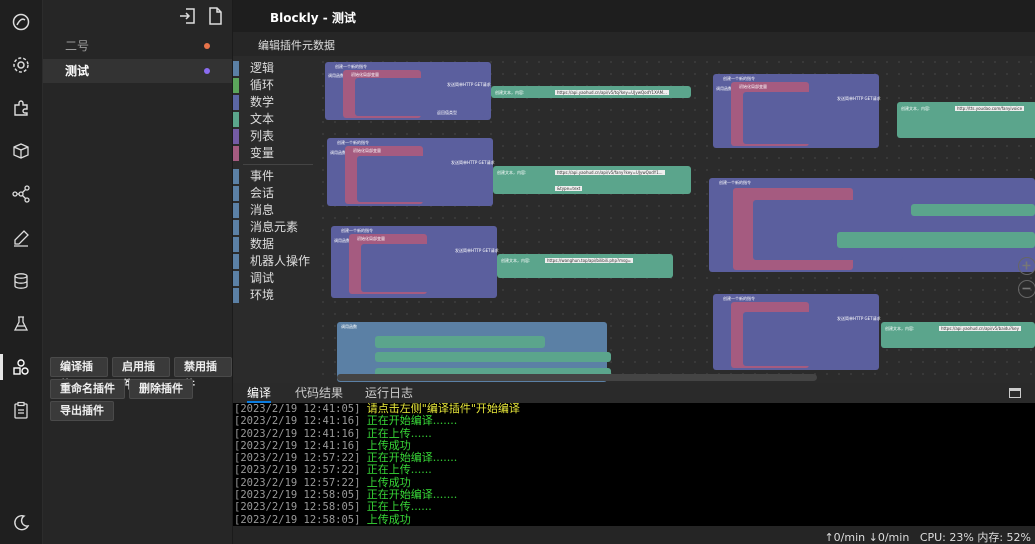 The width and height of the screenshot is (1035, 544). I want to click on new-file-icon, so click(215, 16).